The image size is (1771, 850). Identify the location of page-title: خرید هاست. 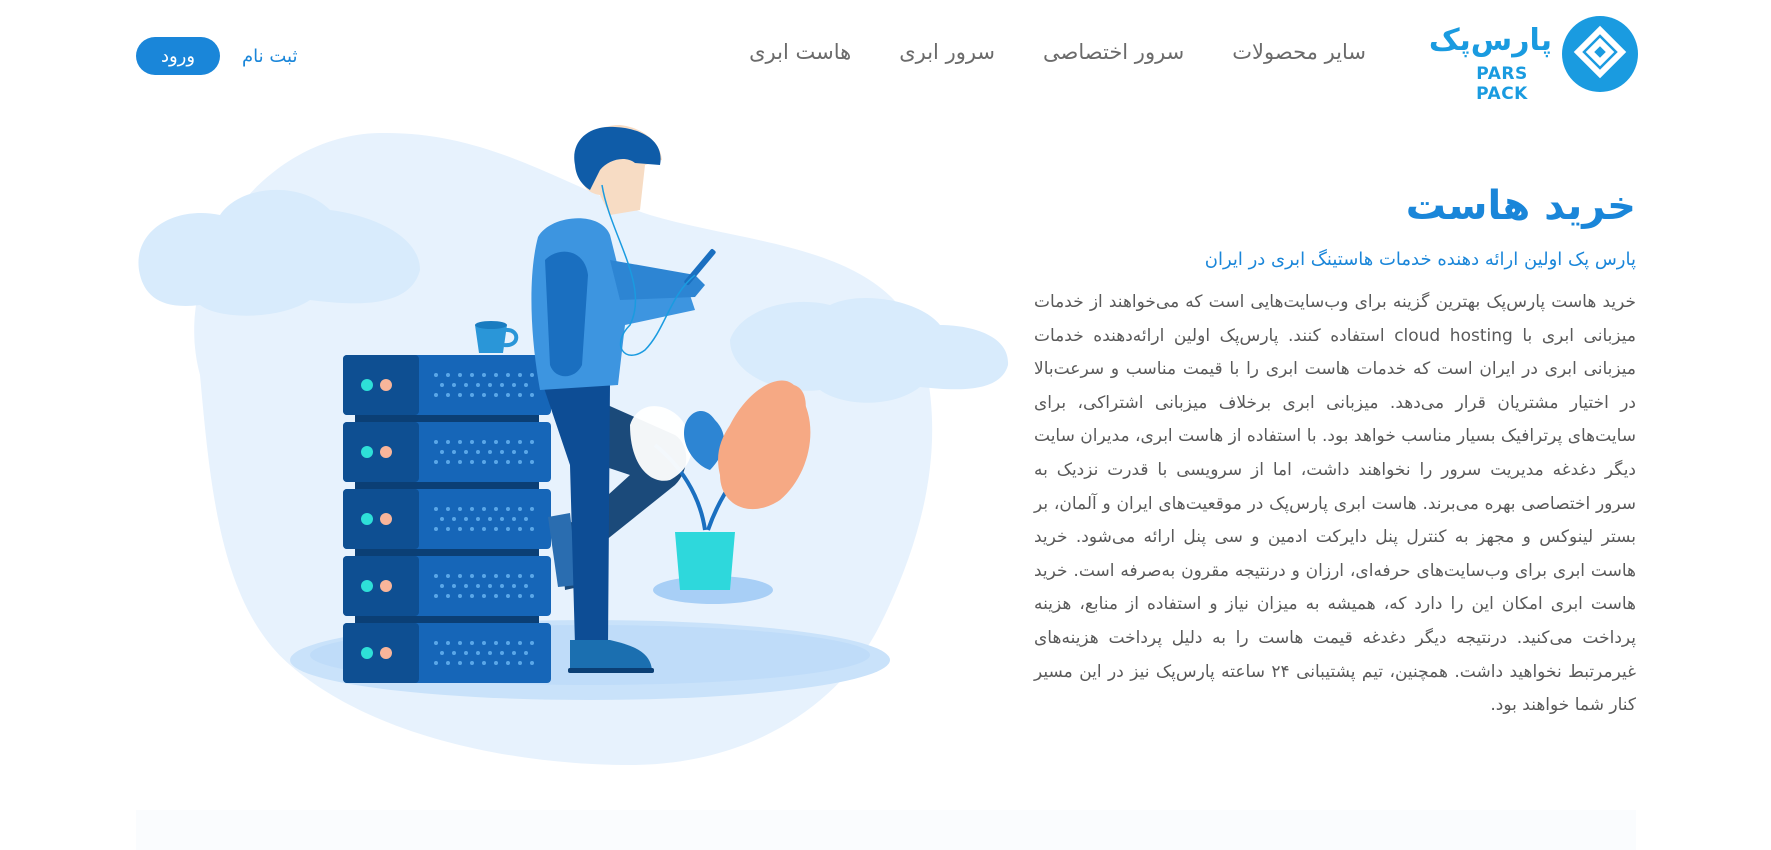
(1520, 206).